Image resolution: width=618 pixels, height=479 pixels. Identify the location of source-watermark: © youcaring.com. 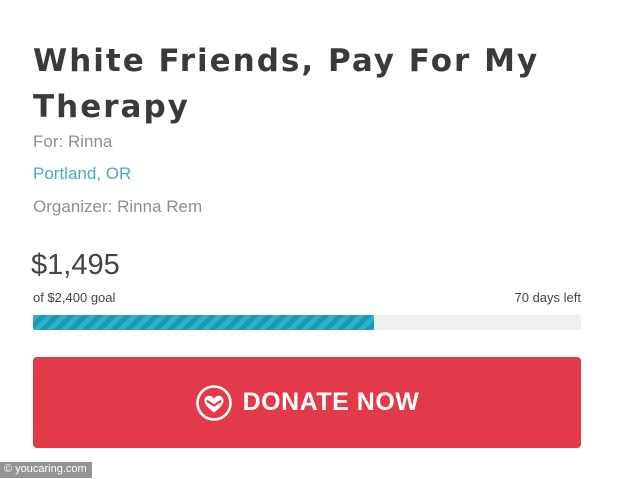
(46, 470).